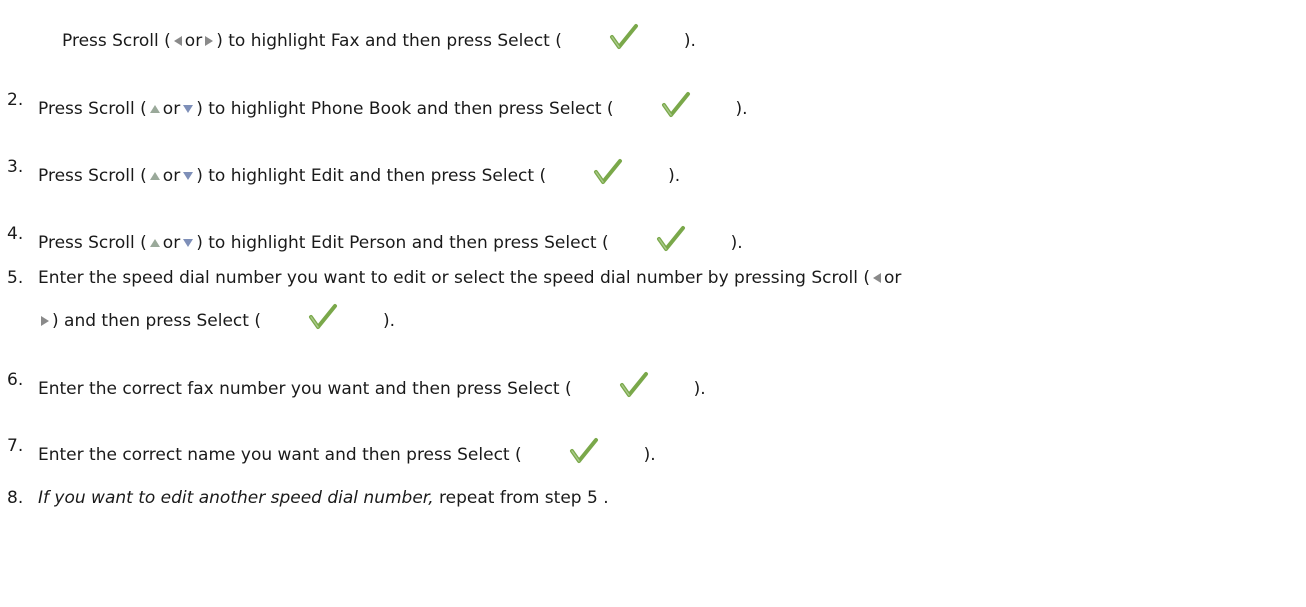 This screenshot has height=607, width=1306. I want to click on step-number: 3., so click(15, 167).